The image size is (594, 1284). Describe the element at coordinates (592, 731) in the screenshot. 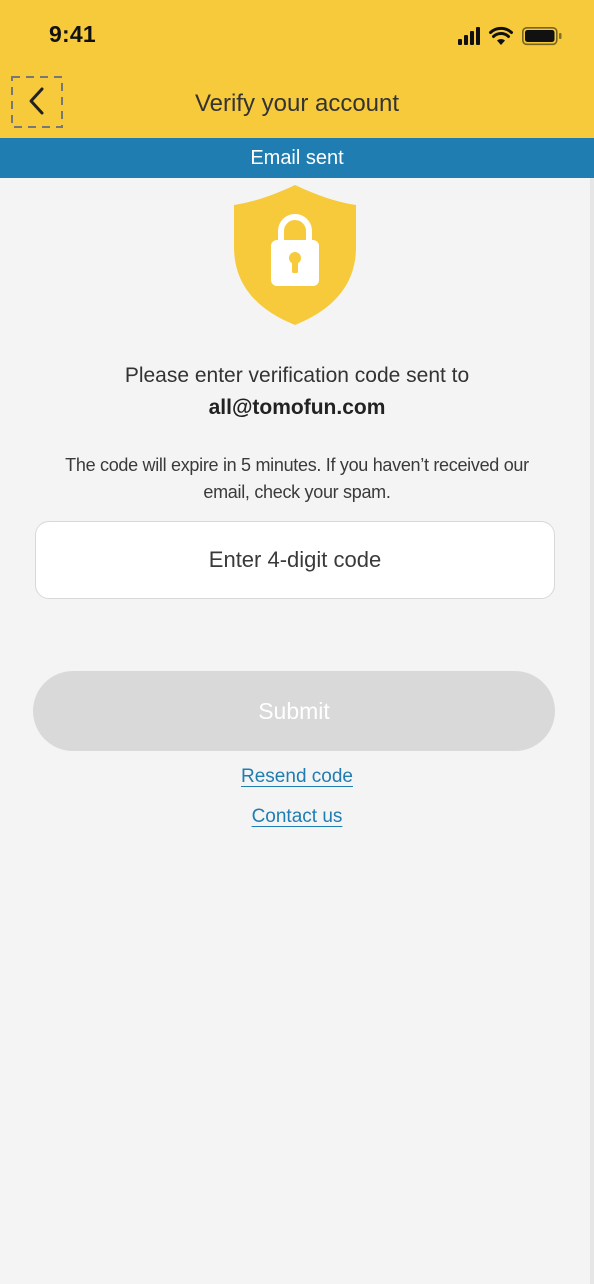

I see `scroll-edge` at that location.